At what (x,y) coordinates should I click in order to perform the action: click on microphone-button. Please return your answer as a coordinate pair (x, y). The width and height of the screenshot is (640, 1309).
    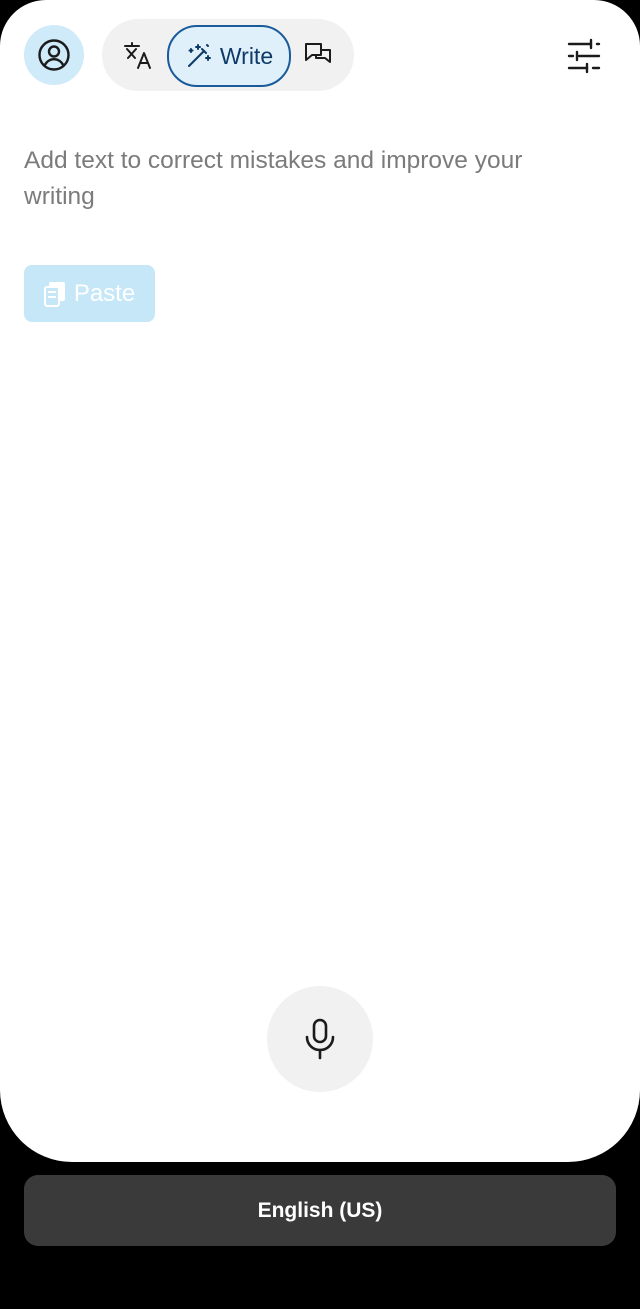
    Looking at the image, I should click on (320, 1039).